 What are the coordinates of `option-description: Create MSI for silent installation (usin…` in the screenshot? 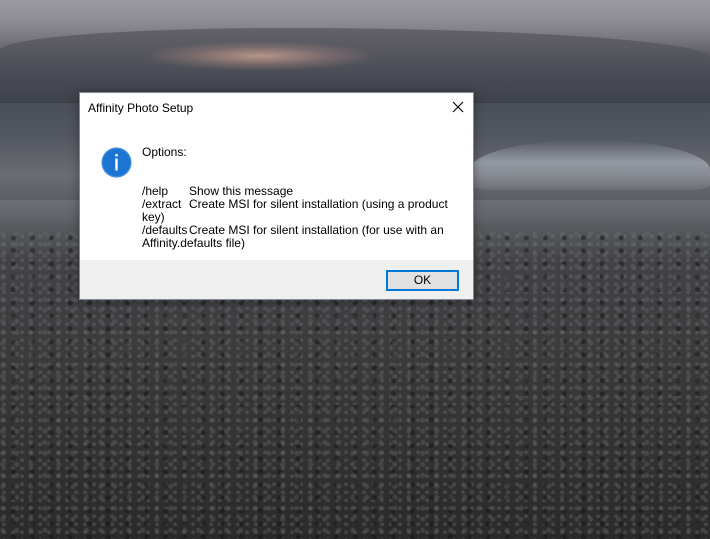 It's located at (318, 204).